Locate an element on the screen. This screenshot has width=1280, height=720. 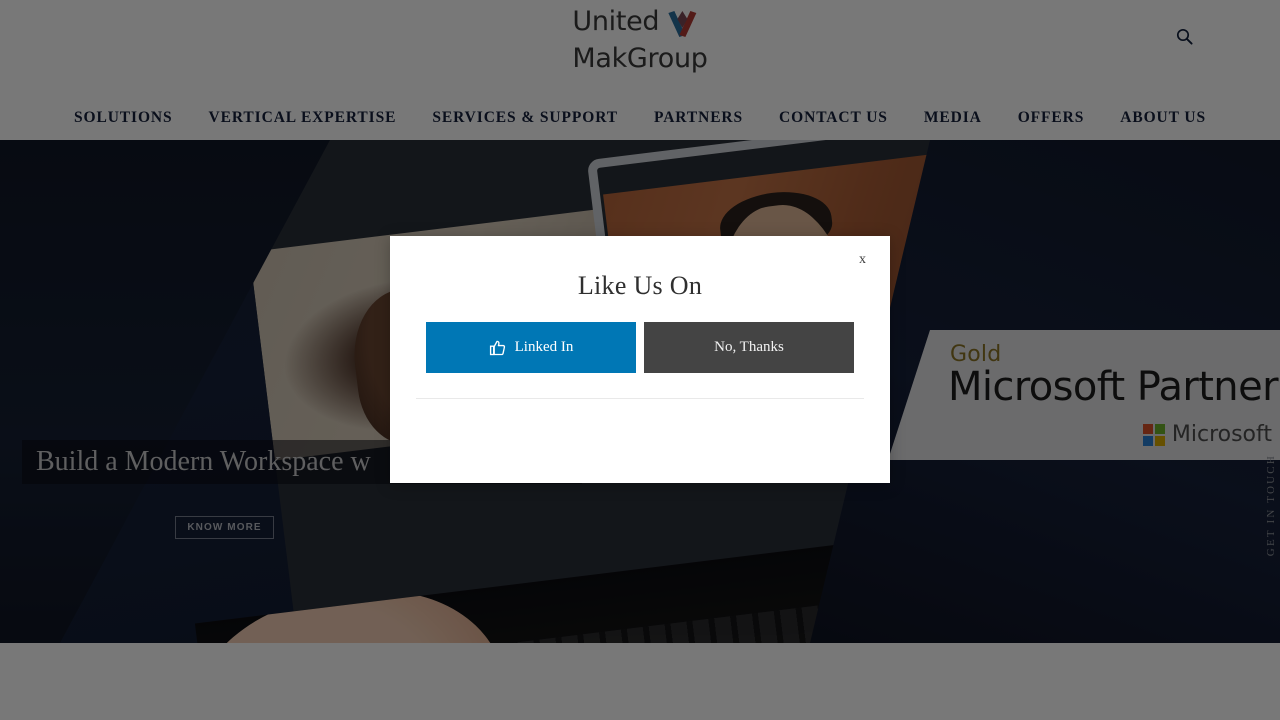
modal-divider is located at coordinates (640, 398).